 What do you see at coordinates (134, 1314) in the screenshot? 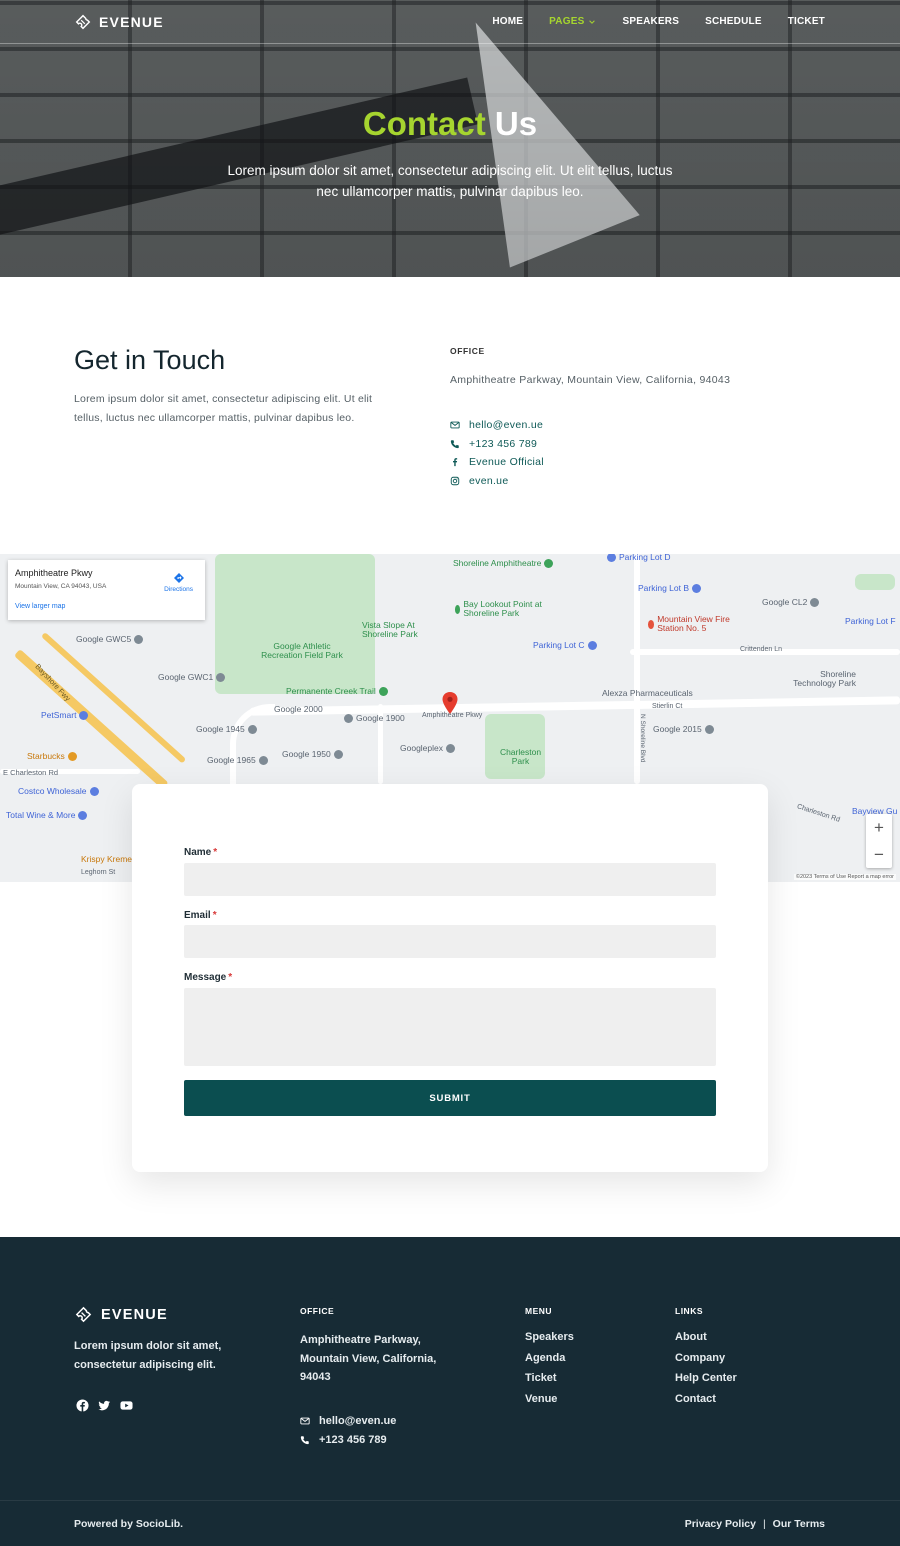
I see `footer-brand-name: EVENUE` at bounding box center [134, 1314].